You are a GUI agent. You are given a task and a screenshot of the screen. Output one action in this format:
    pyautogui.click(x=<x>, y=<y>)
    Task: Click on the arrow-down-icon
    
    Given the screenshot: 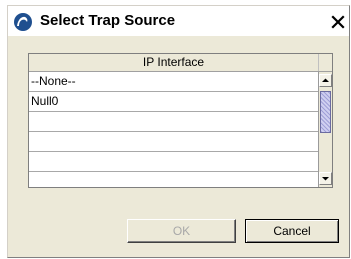 What is the action you would take?
    pyautogui.click(x=325, y=179)
    